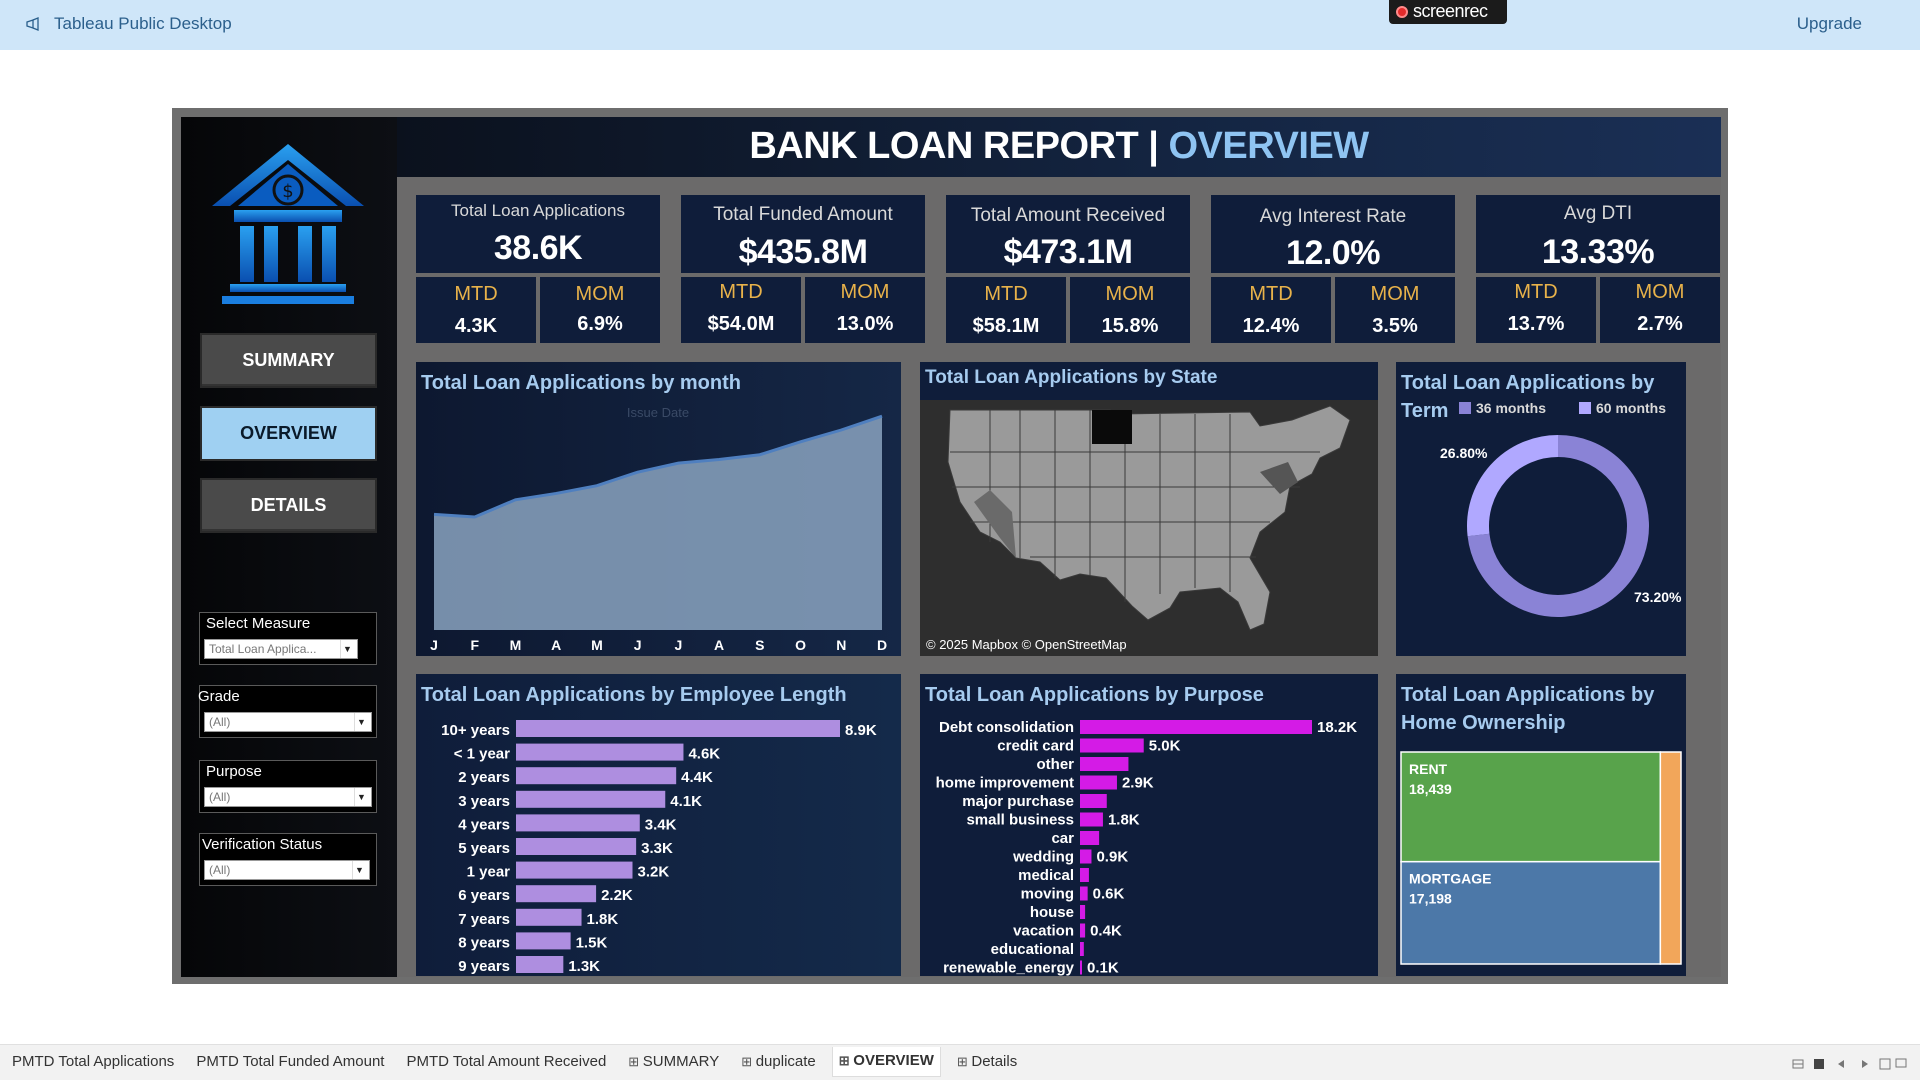 The width and height of the screenshot is (1920, 1080). I want to click on data-label: 8.9K, so click(861, 730).